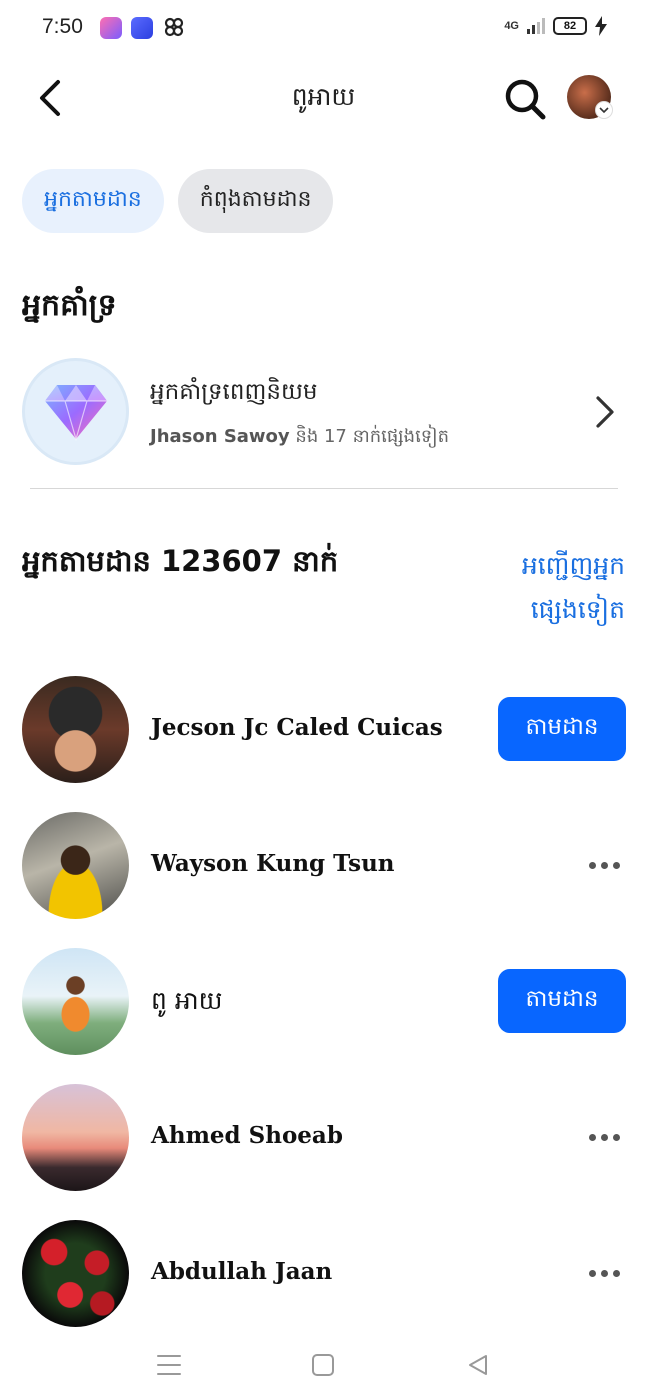 The image size is (647, 1400). Describe the element at coordinates (93, 201) in the screenshot. I see `tab-followers: អ្នកតាមដាន` at that location.